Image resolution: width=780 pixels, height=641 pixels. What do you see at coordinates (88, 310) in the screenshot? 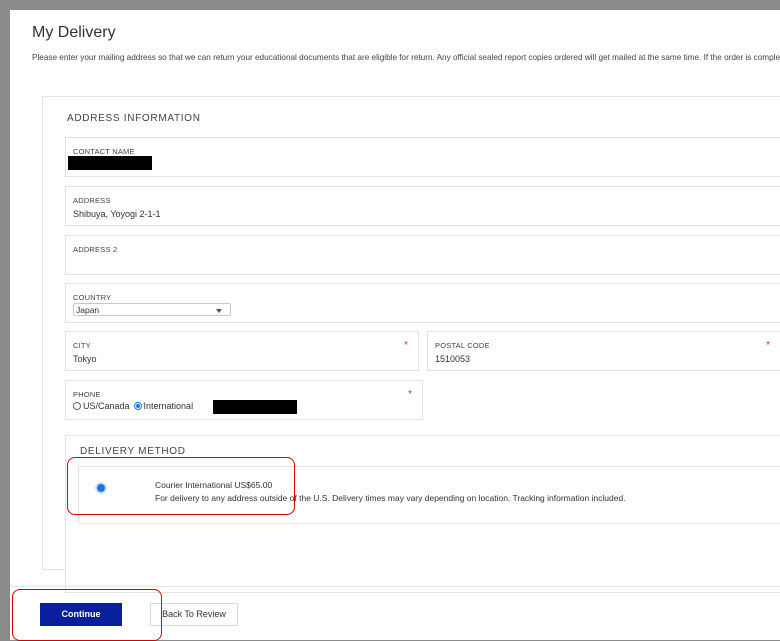
I see `country-selected-value: Japan` at bounding box center [88, 310].